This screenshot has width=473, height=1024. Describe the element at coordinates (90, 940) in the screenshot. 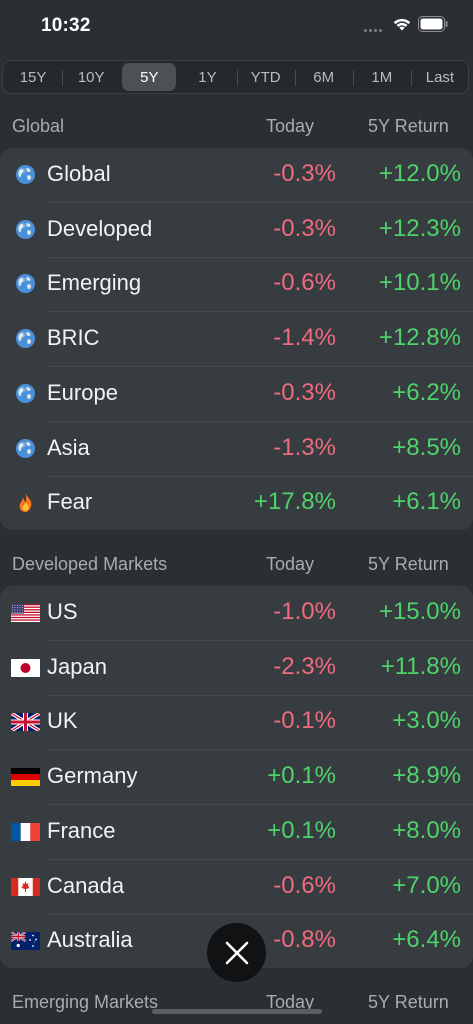

I see `market-name: Australia` at that location.